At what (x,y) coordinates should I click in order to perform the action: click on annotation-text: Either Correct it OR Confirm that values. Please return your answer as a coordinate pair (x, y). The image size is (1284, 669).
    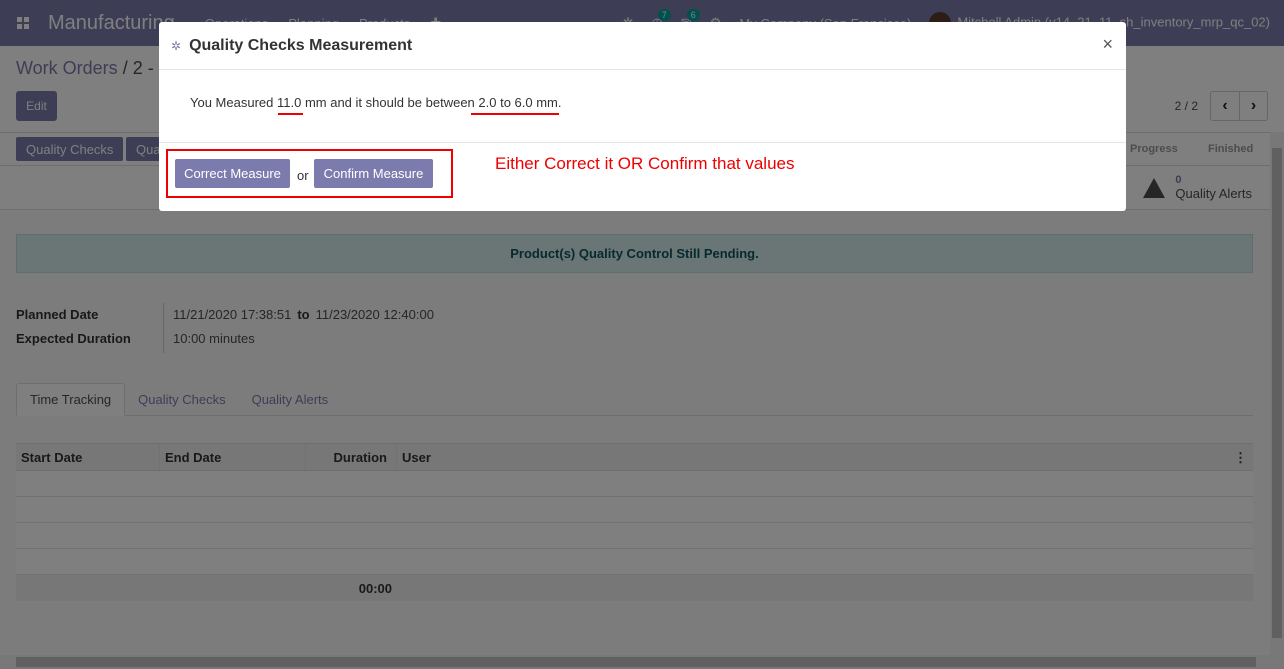
    Looking at the image, I should click on (645, 163).